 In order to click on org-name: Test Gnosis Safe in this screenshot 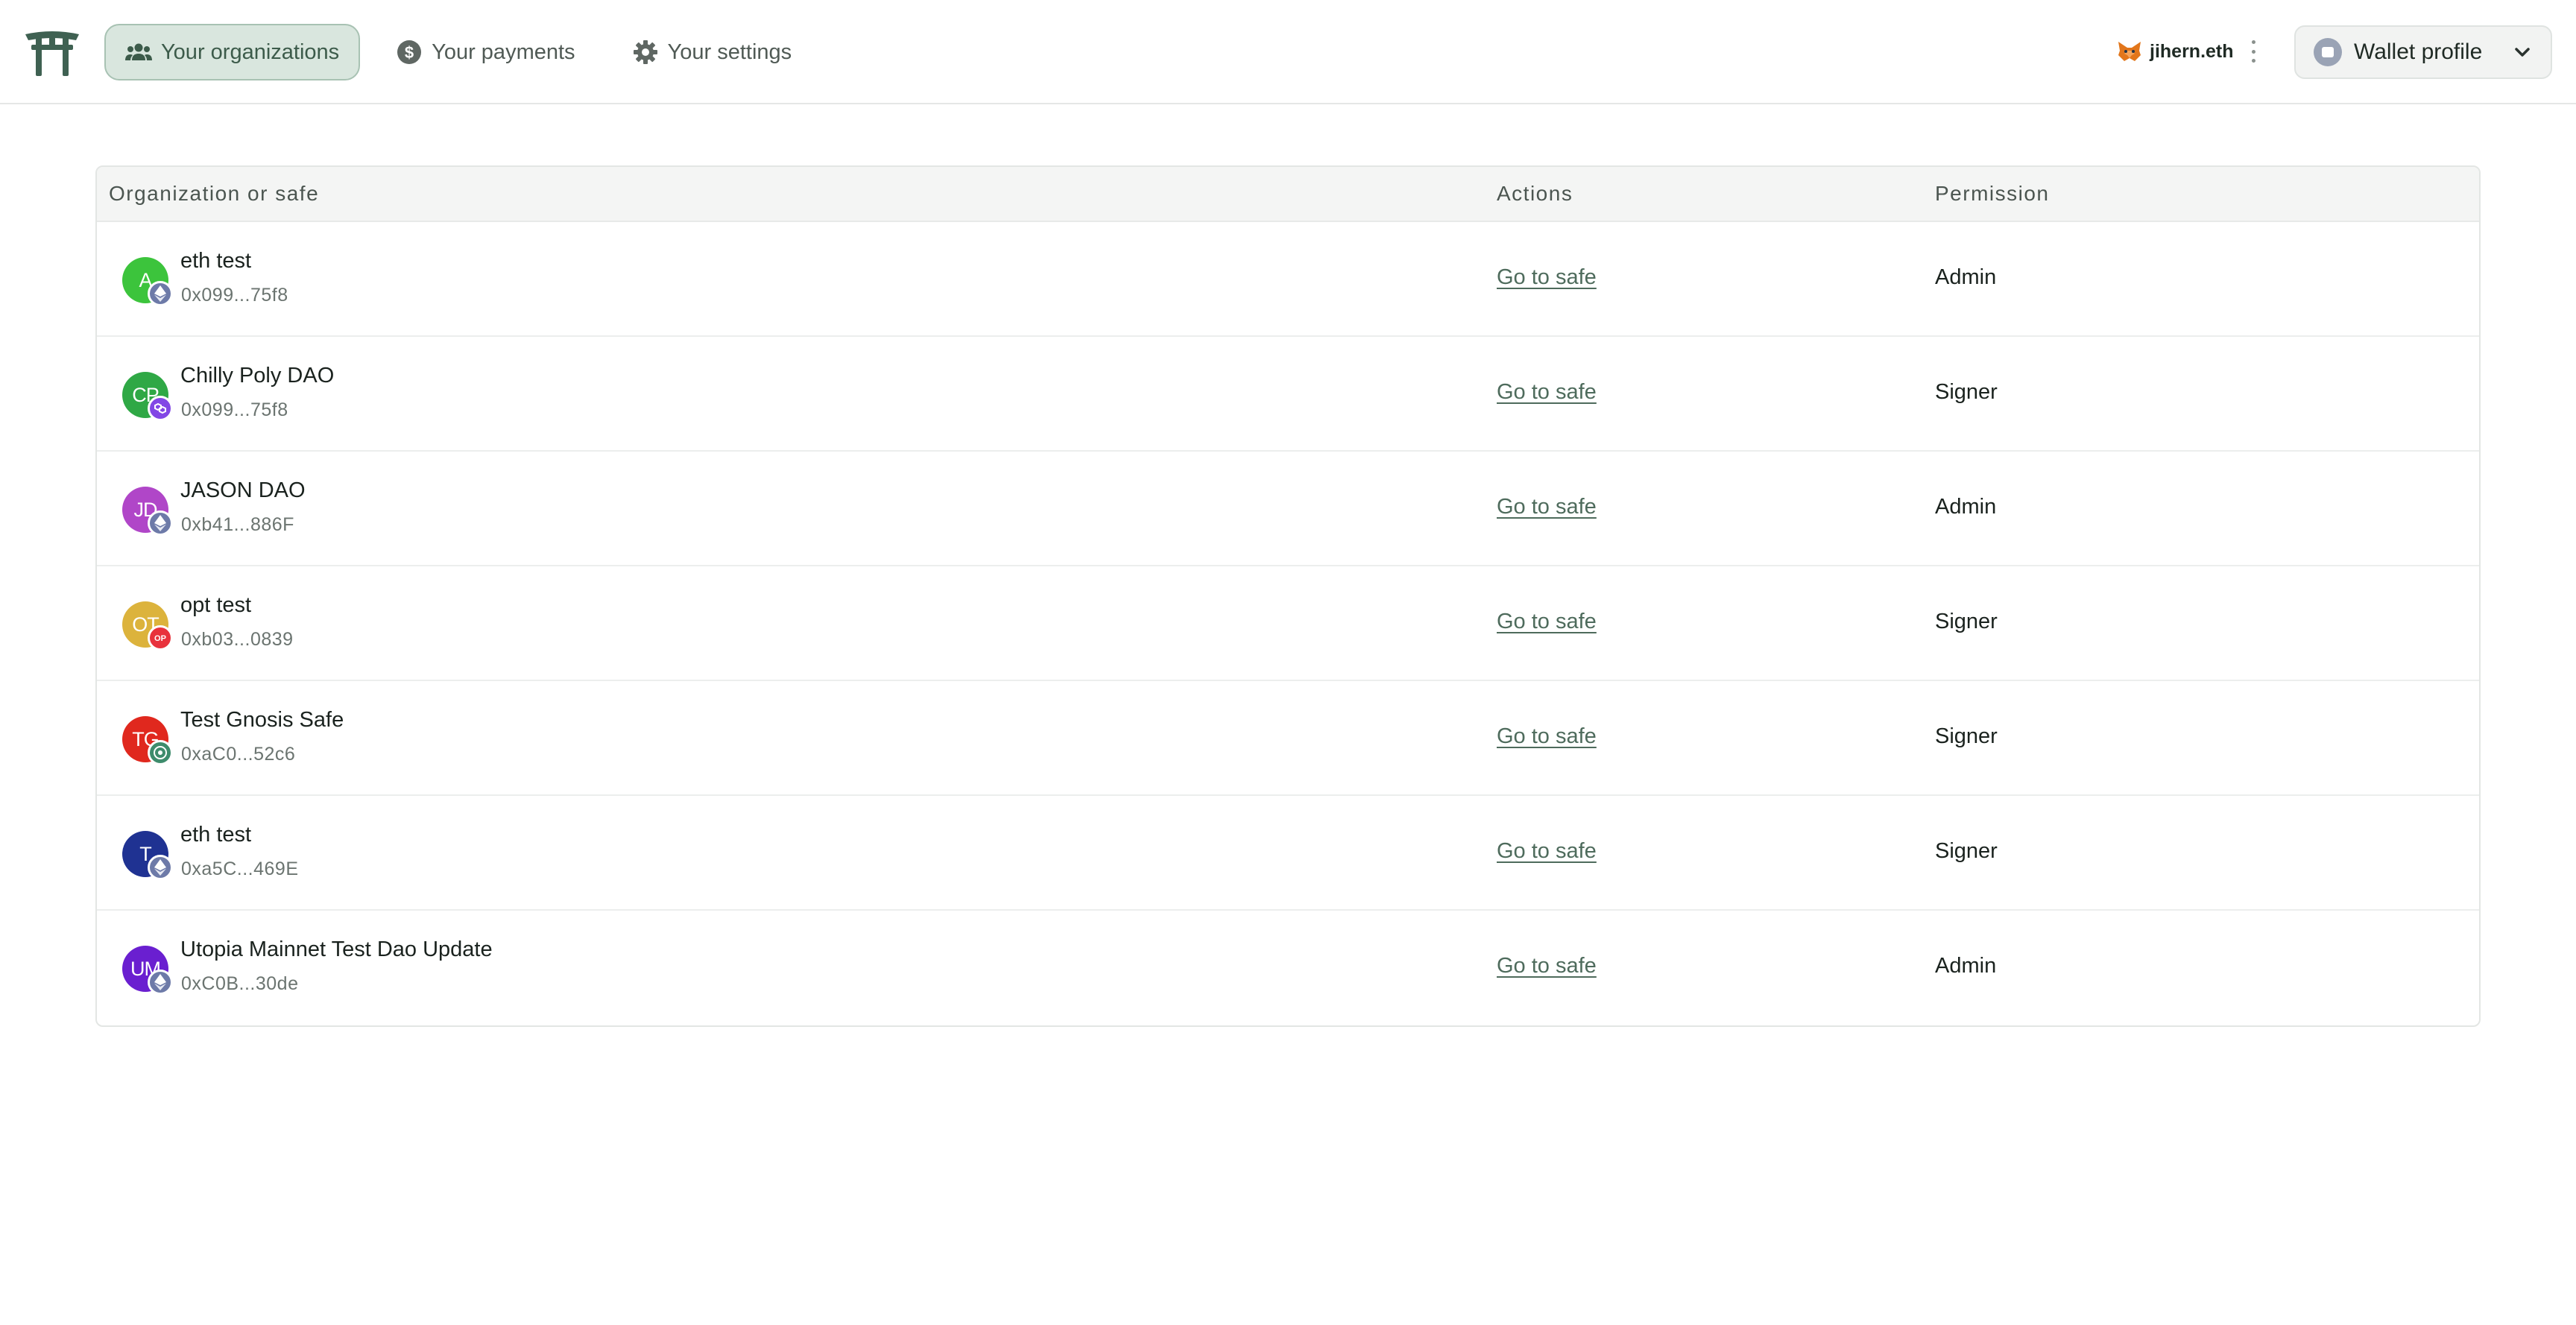, I will do `click(262, 720)`.